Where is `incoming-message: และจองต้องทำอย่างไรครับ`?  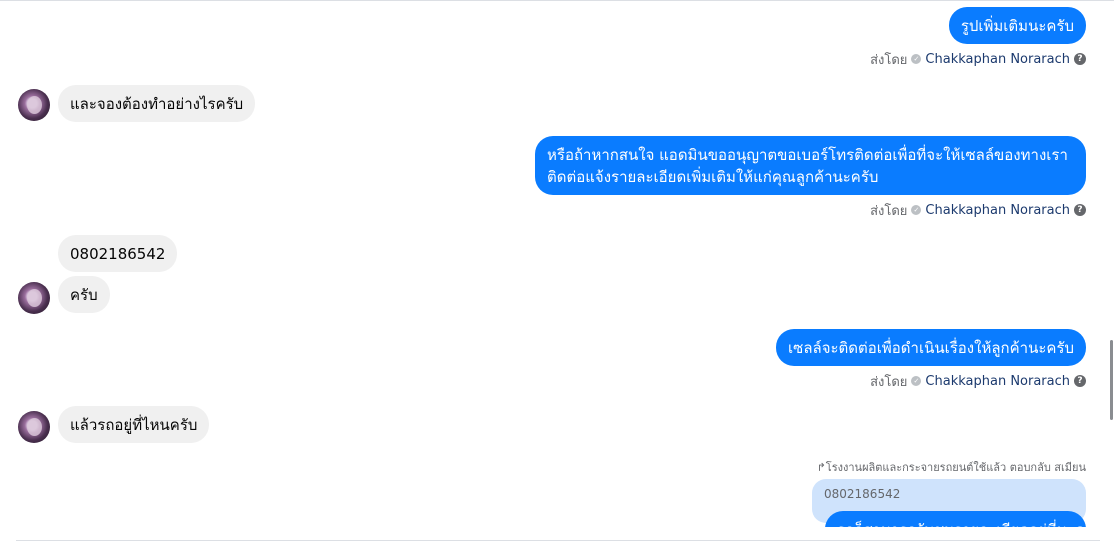
incoming-message: และจองต้องทำอย่างไรครับ is located at coordinates (157, 103).